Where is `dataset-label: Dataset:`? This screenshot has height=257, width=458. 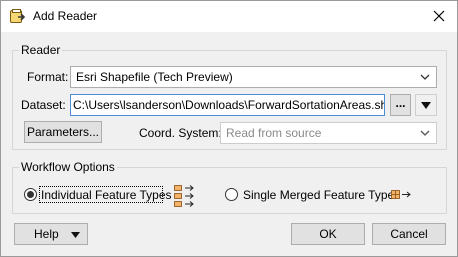 dataset-label: Dataset: is located at coordinates (43, 105).